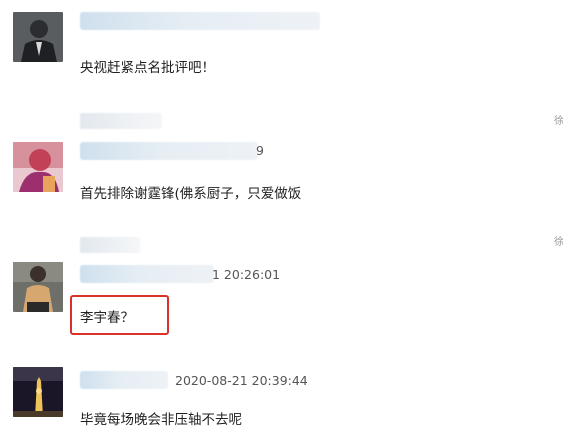 Image resolution: width=563 pixels, height=439 pixels. Describe the element at coordinates (191, 194) in the screenshot. I see `comment-text: 首先排除谢霆锋(佛系厨子，只爱做饭` at that location.